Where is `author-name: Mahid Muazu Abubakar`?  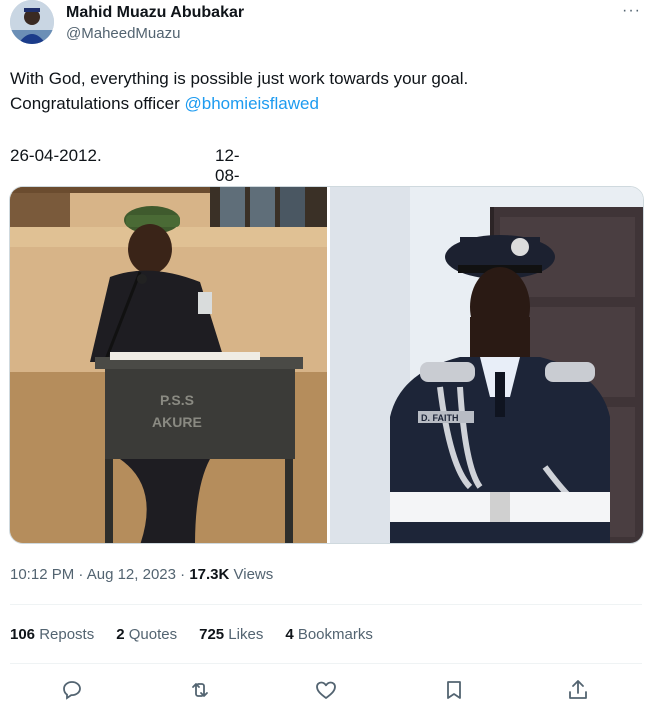 author-name: Mahid Muazu Abubakar is located at coordinates (155, 13).